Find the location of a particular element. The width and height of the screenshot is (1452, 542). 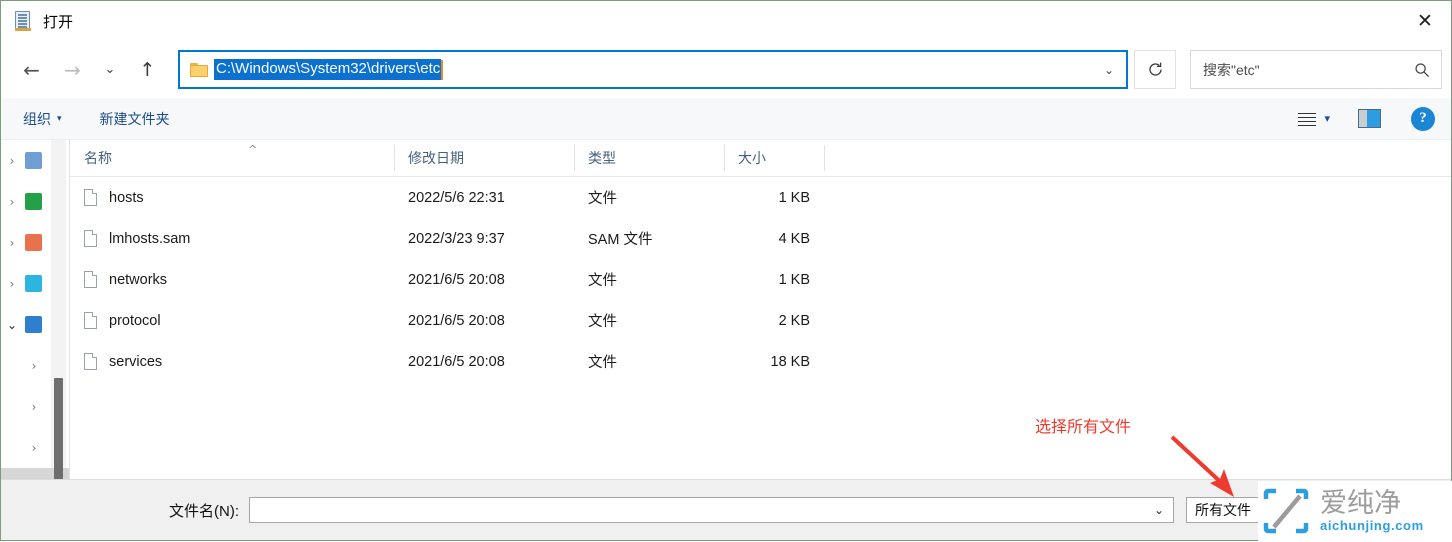

nav-tree-item: ⌄ is located at coordinates (35, 324).